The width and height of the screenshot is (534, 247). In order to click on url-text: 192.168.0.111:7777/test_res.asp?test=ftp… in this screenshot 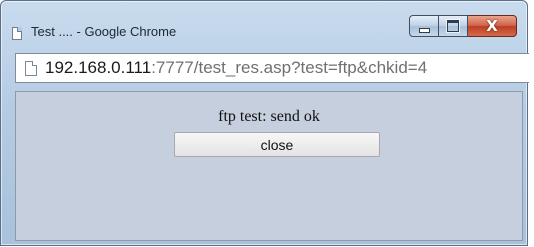, I will do `click(236, 68)`.